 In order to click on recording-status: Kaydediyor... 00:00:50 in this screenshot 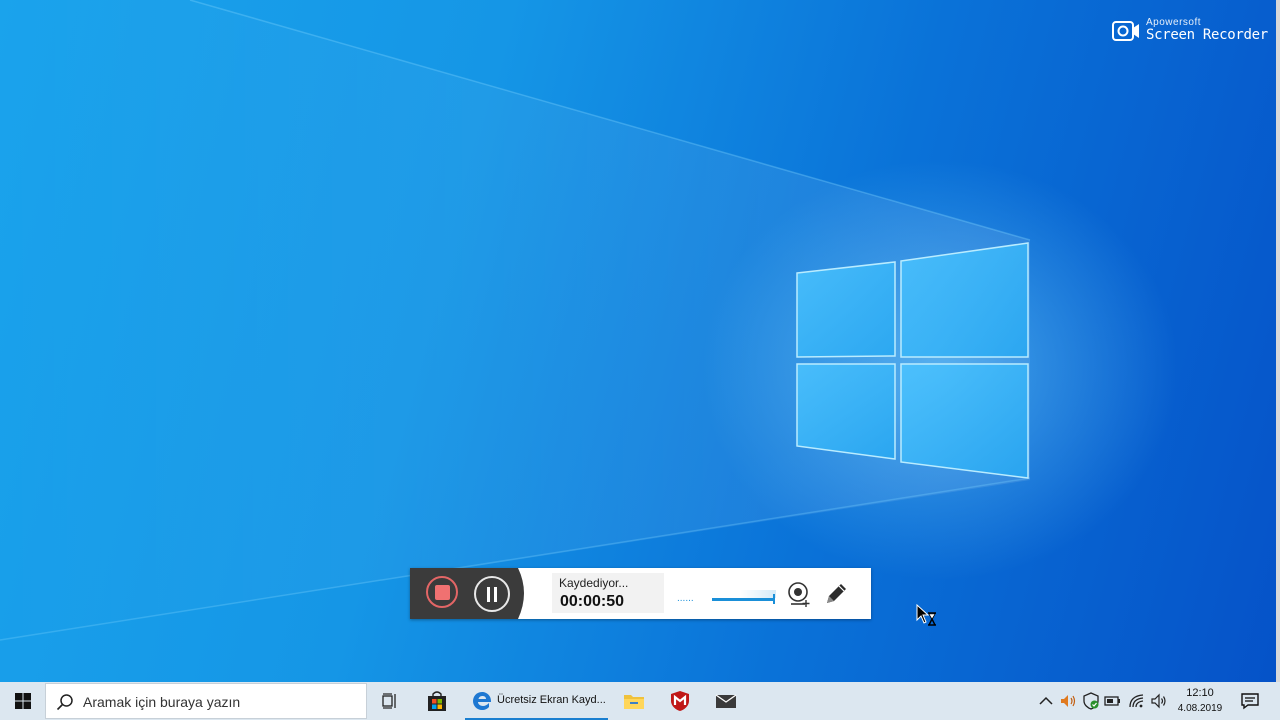, I will do `click(608, 593)`.